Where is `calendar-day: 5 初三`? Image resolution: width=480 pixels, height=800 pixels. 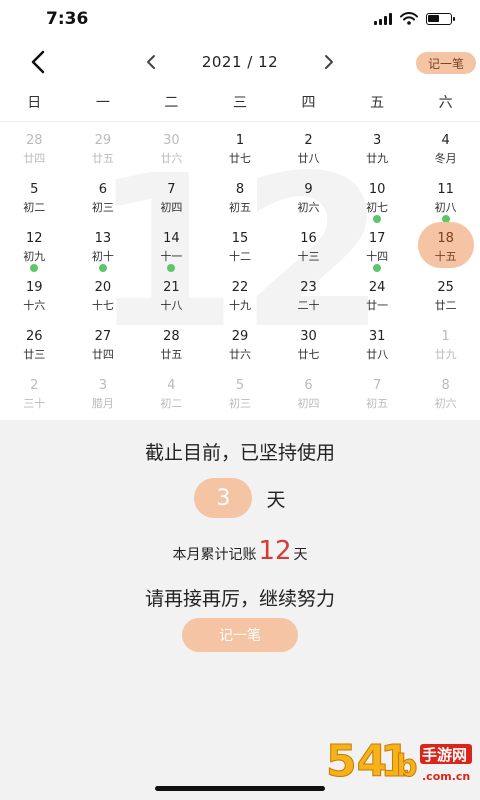
calendar-day: 5 初三 is located at coordinates (240, 391).